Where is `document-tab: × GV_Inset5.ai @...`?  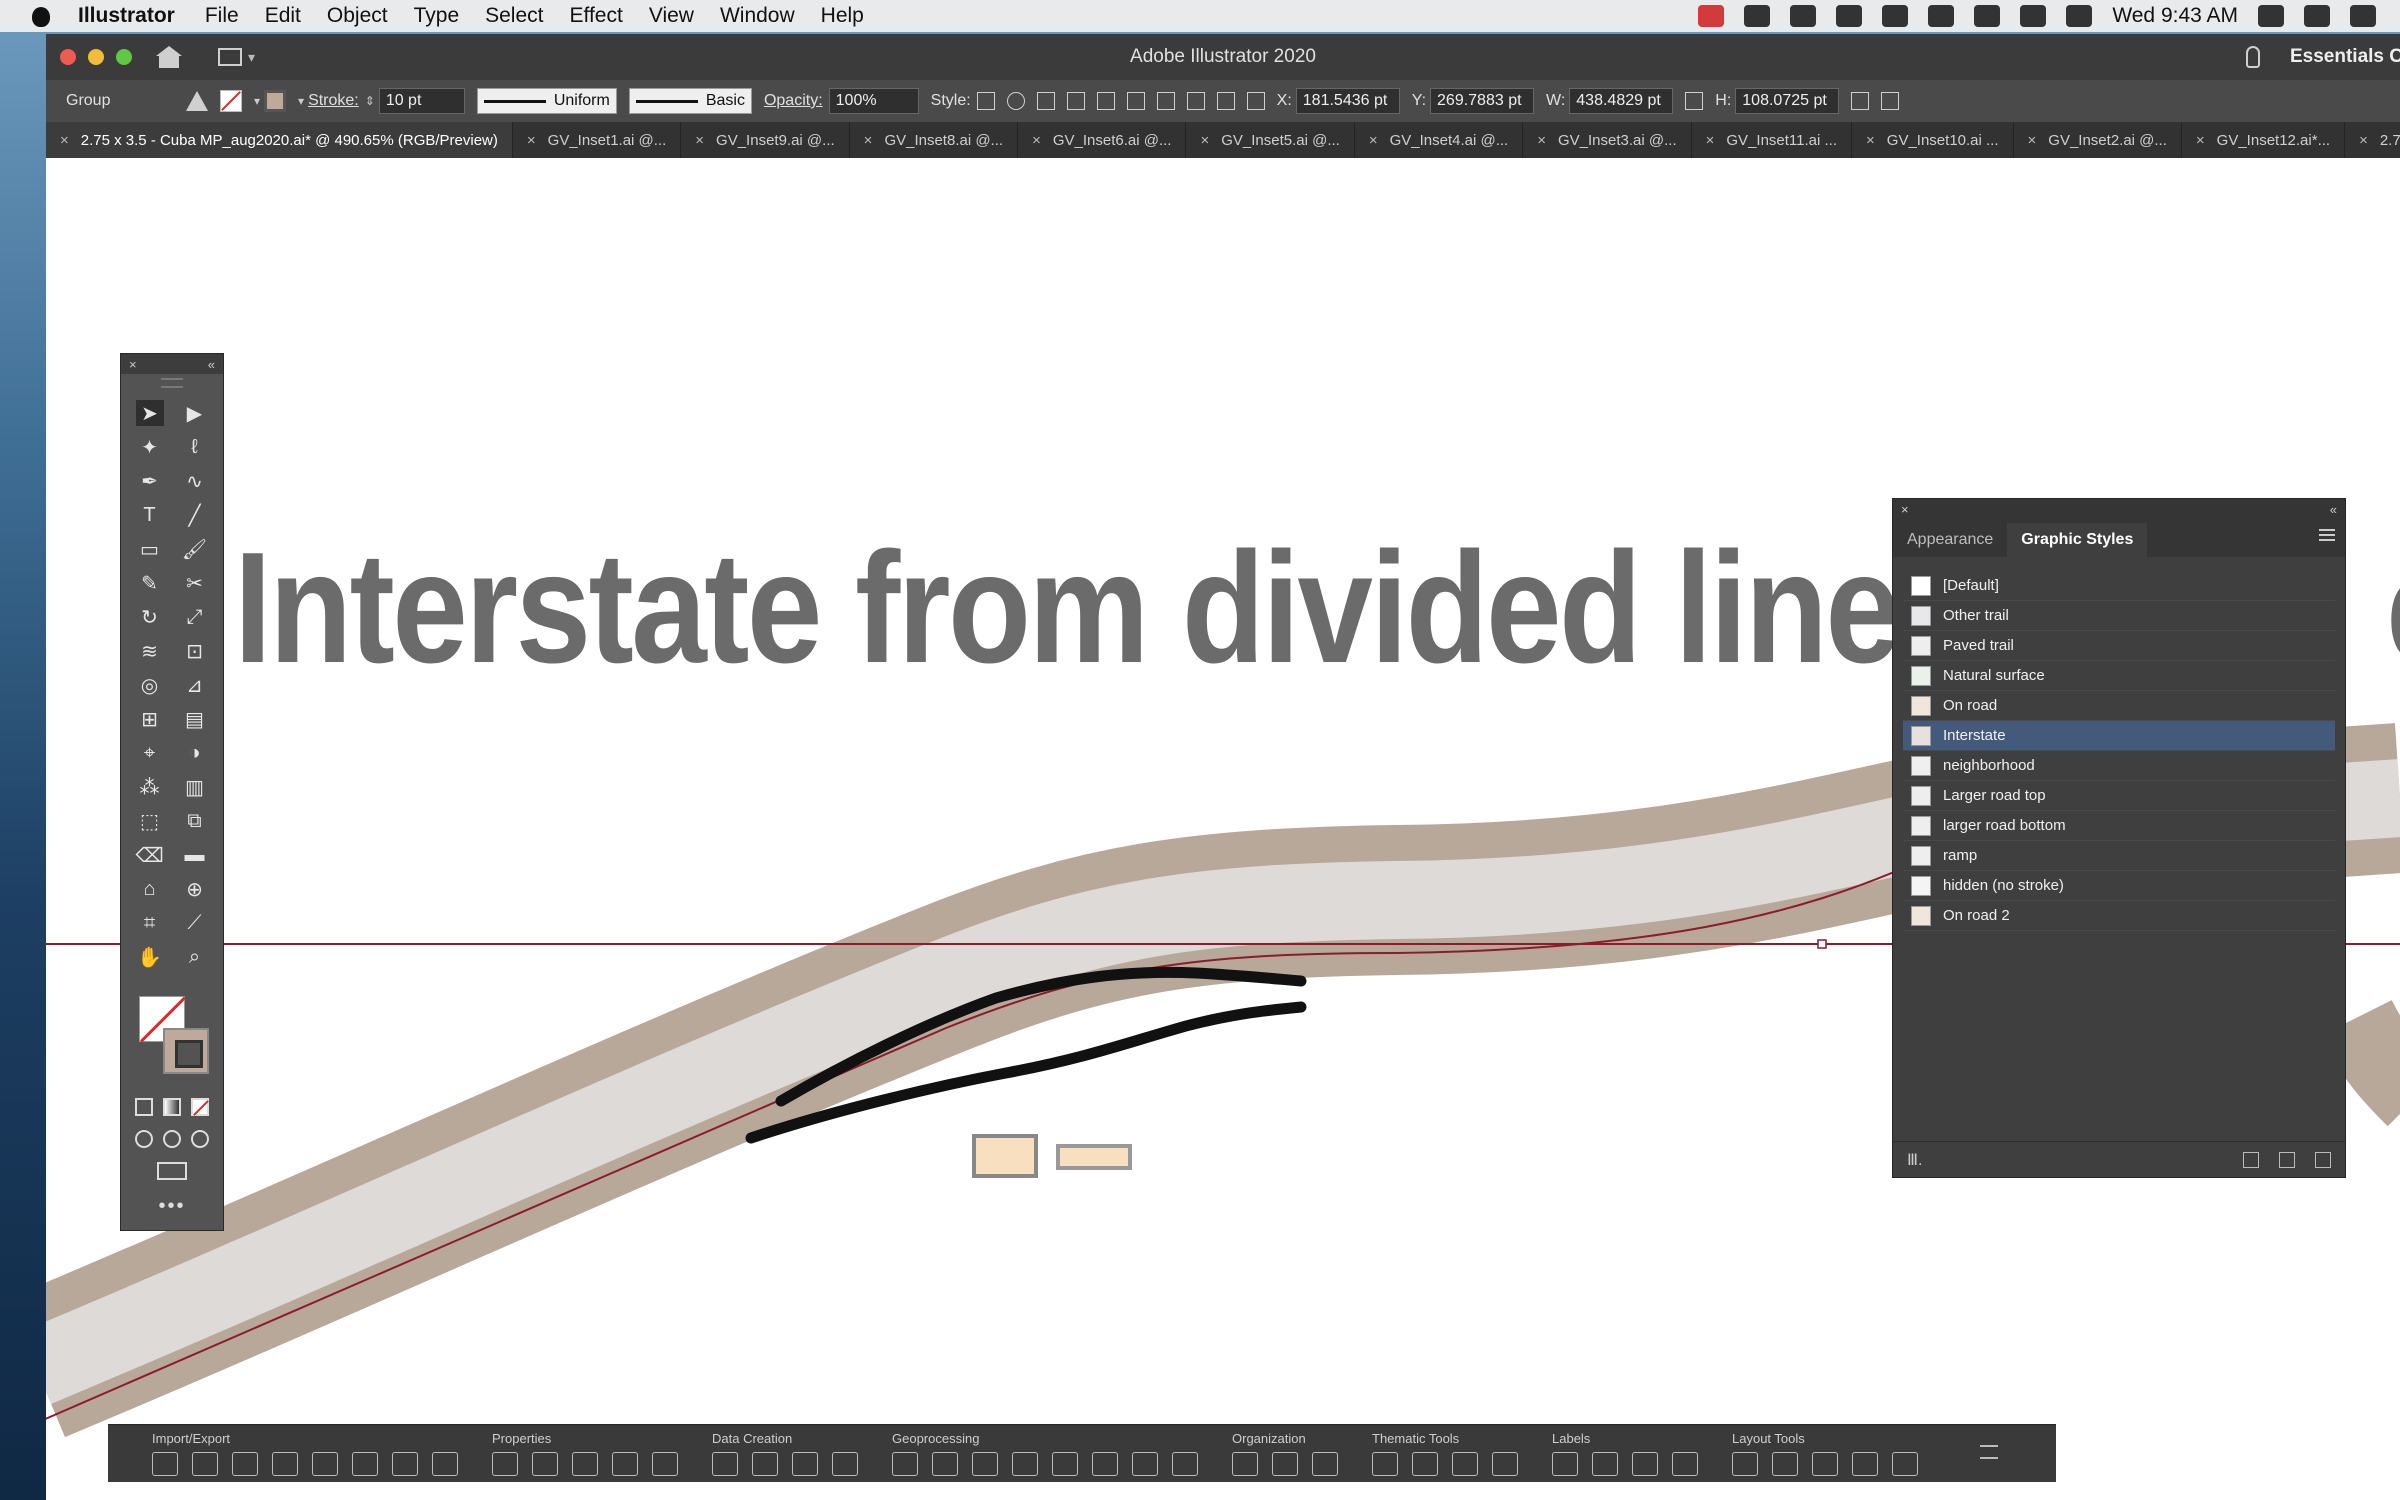 document-tab: × GV_Inset5.ai @... is located at coordinates (1270, 140).